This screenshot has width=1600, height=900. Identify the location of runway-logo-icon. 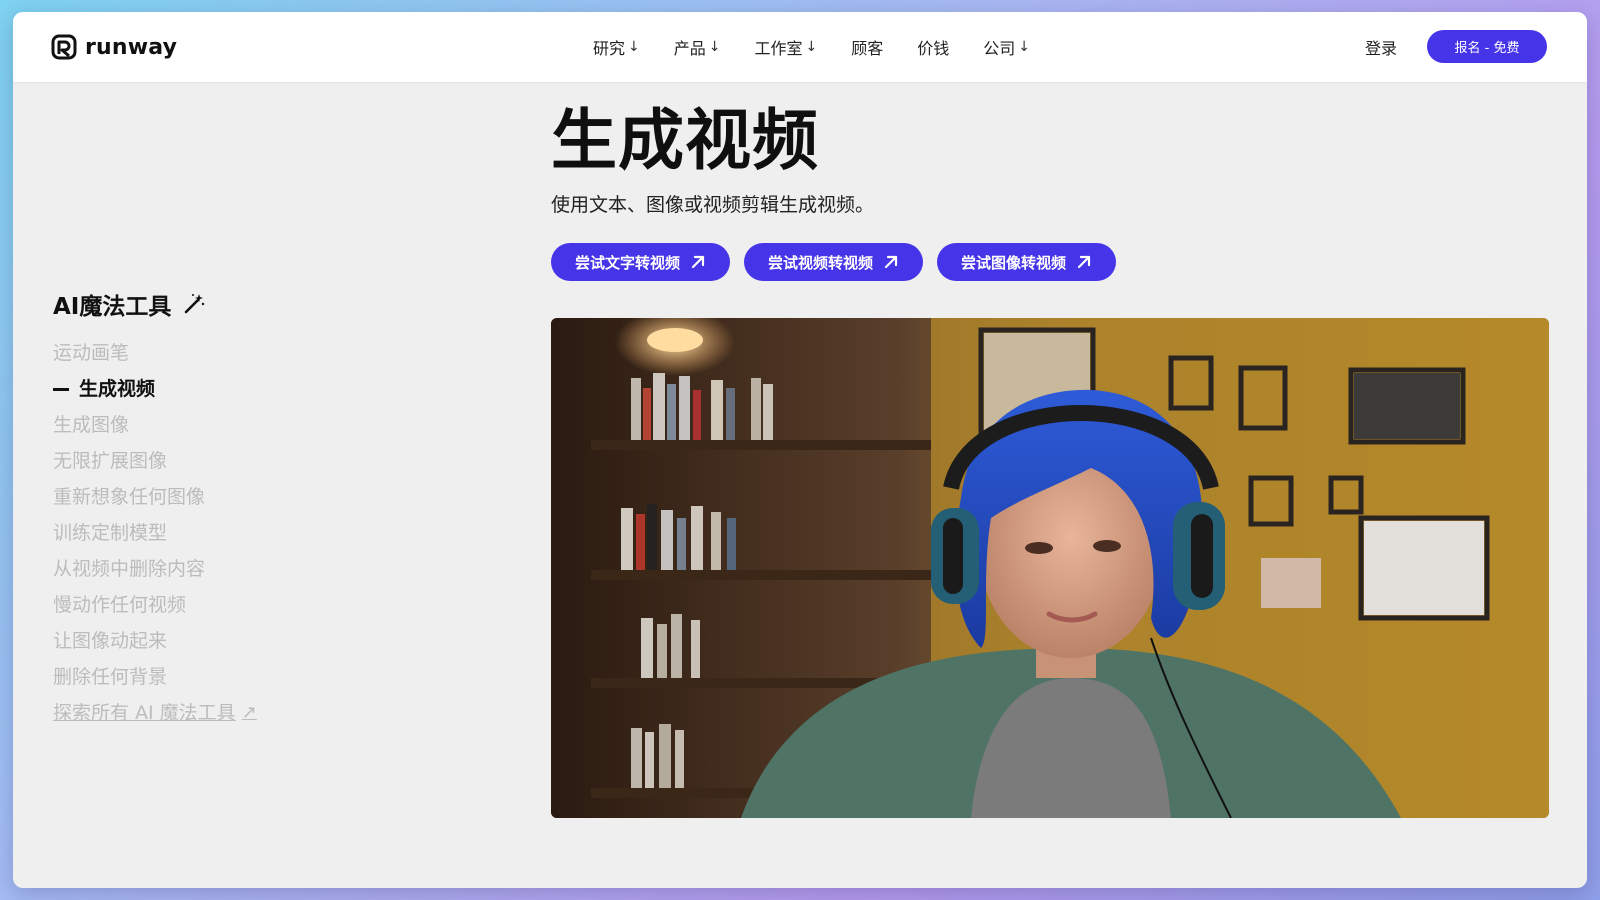
(64, 47).